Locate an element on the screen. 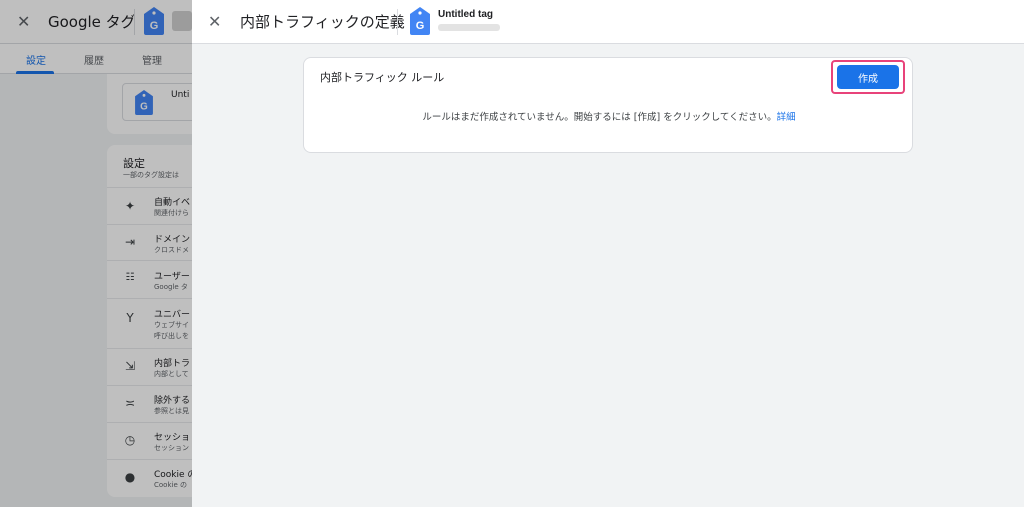  empty-state-text: ルールはまだ作成されていません。開始するには [作成] をクリックしてください。 is located at coordinates (599, 117).